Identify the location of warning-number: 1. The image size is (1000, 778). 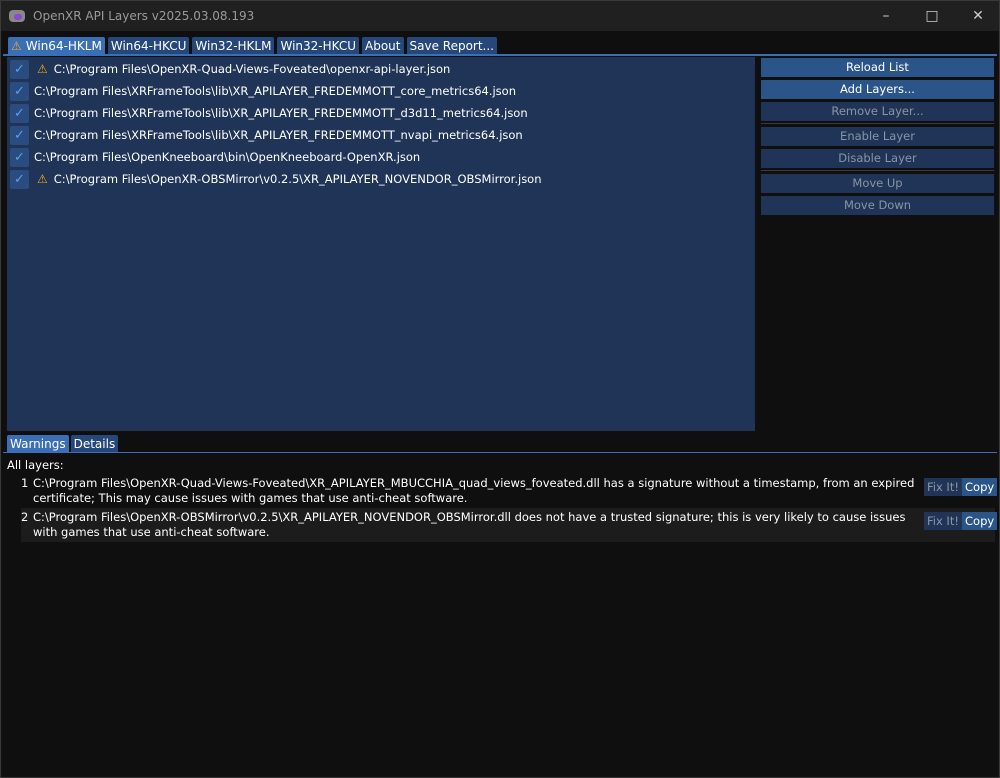
(25, 483).